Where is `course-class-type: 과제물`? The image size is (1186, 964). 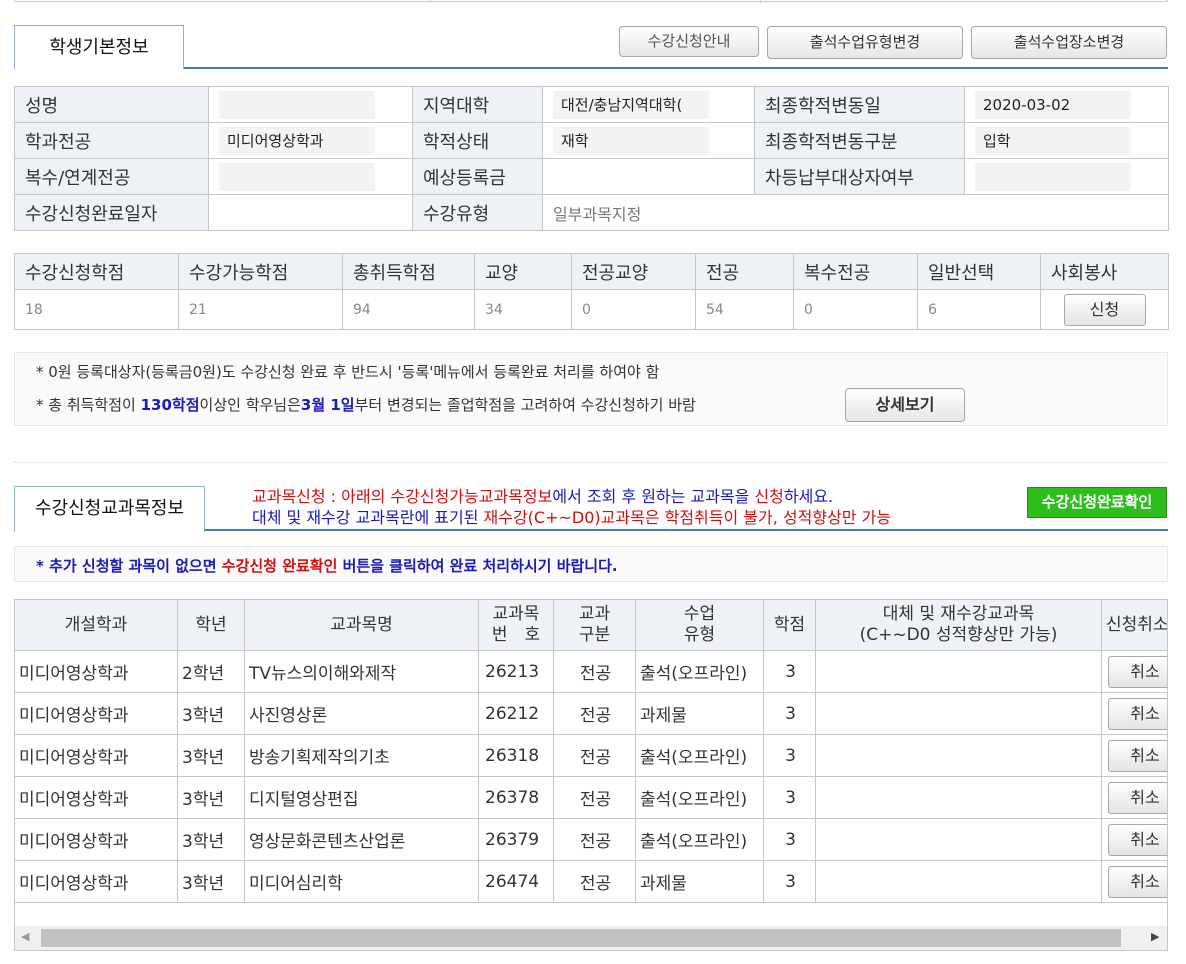 course-class-type: 과제물 is located at coordinates (699, 713).